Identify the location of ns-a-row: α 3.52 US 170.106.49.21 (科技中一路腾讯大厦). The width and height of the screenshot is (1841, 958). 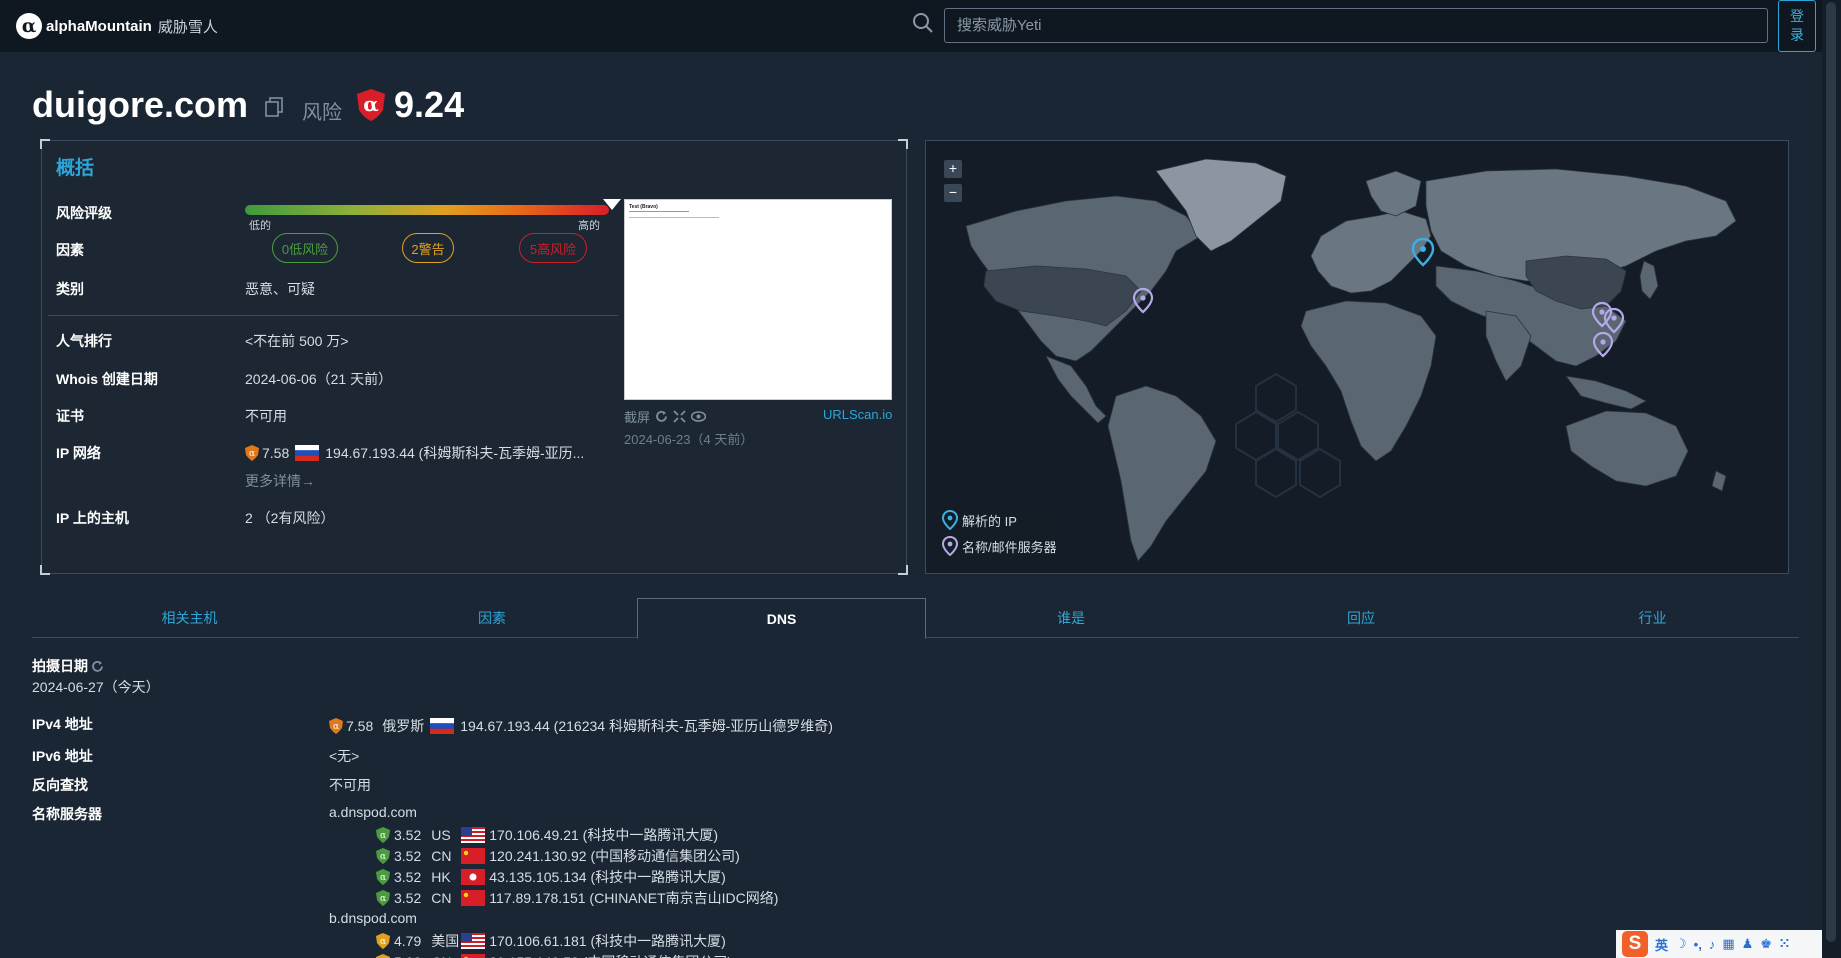
(547, 835).